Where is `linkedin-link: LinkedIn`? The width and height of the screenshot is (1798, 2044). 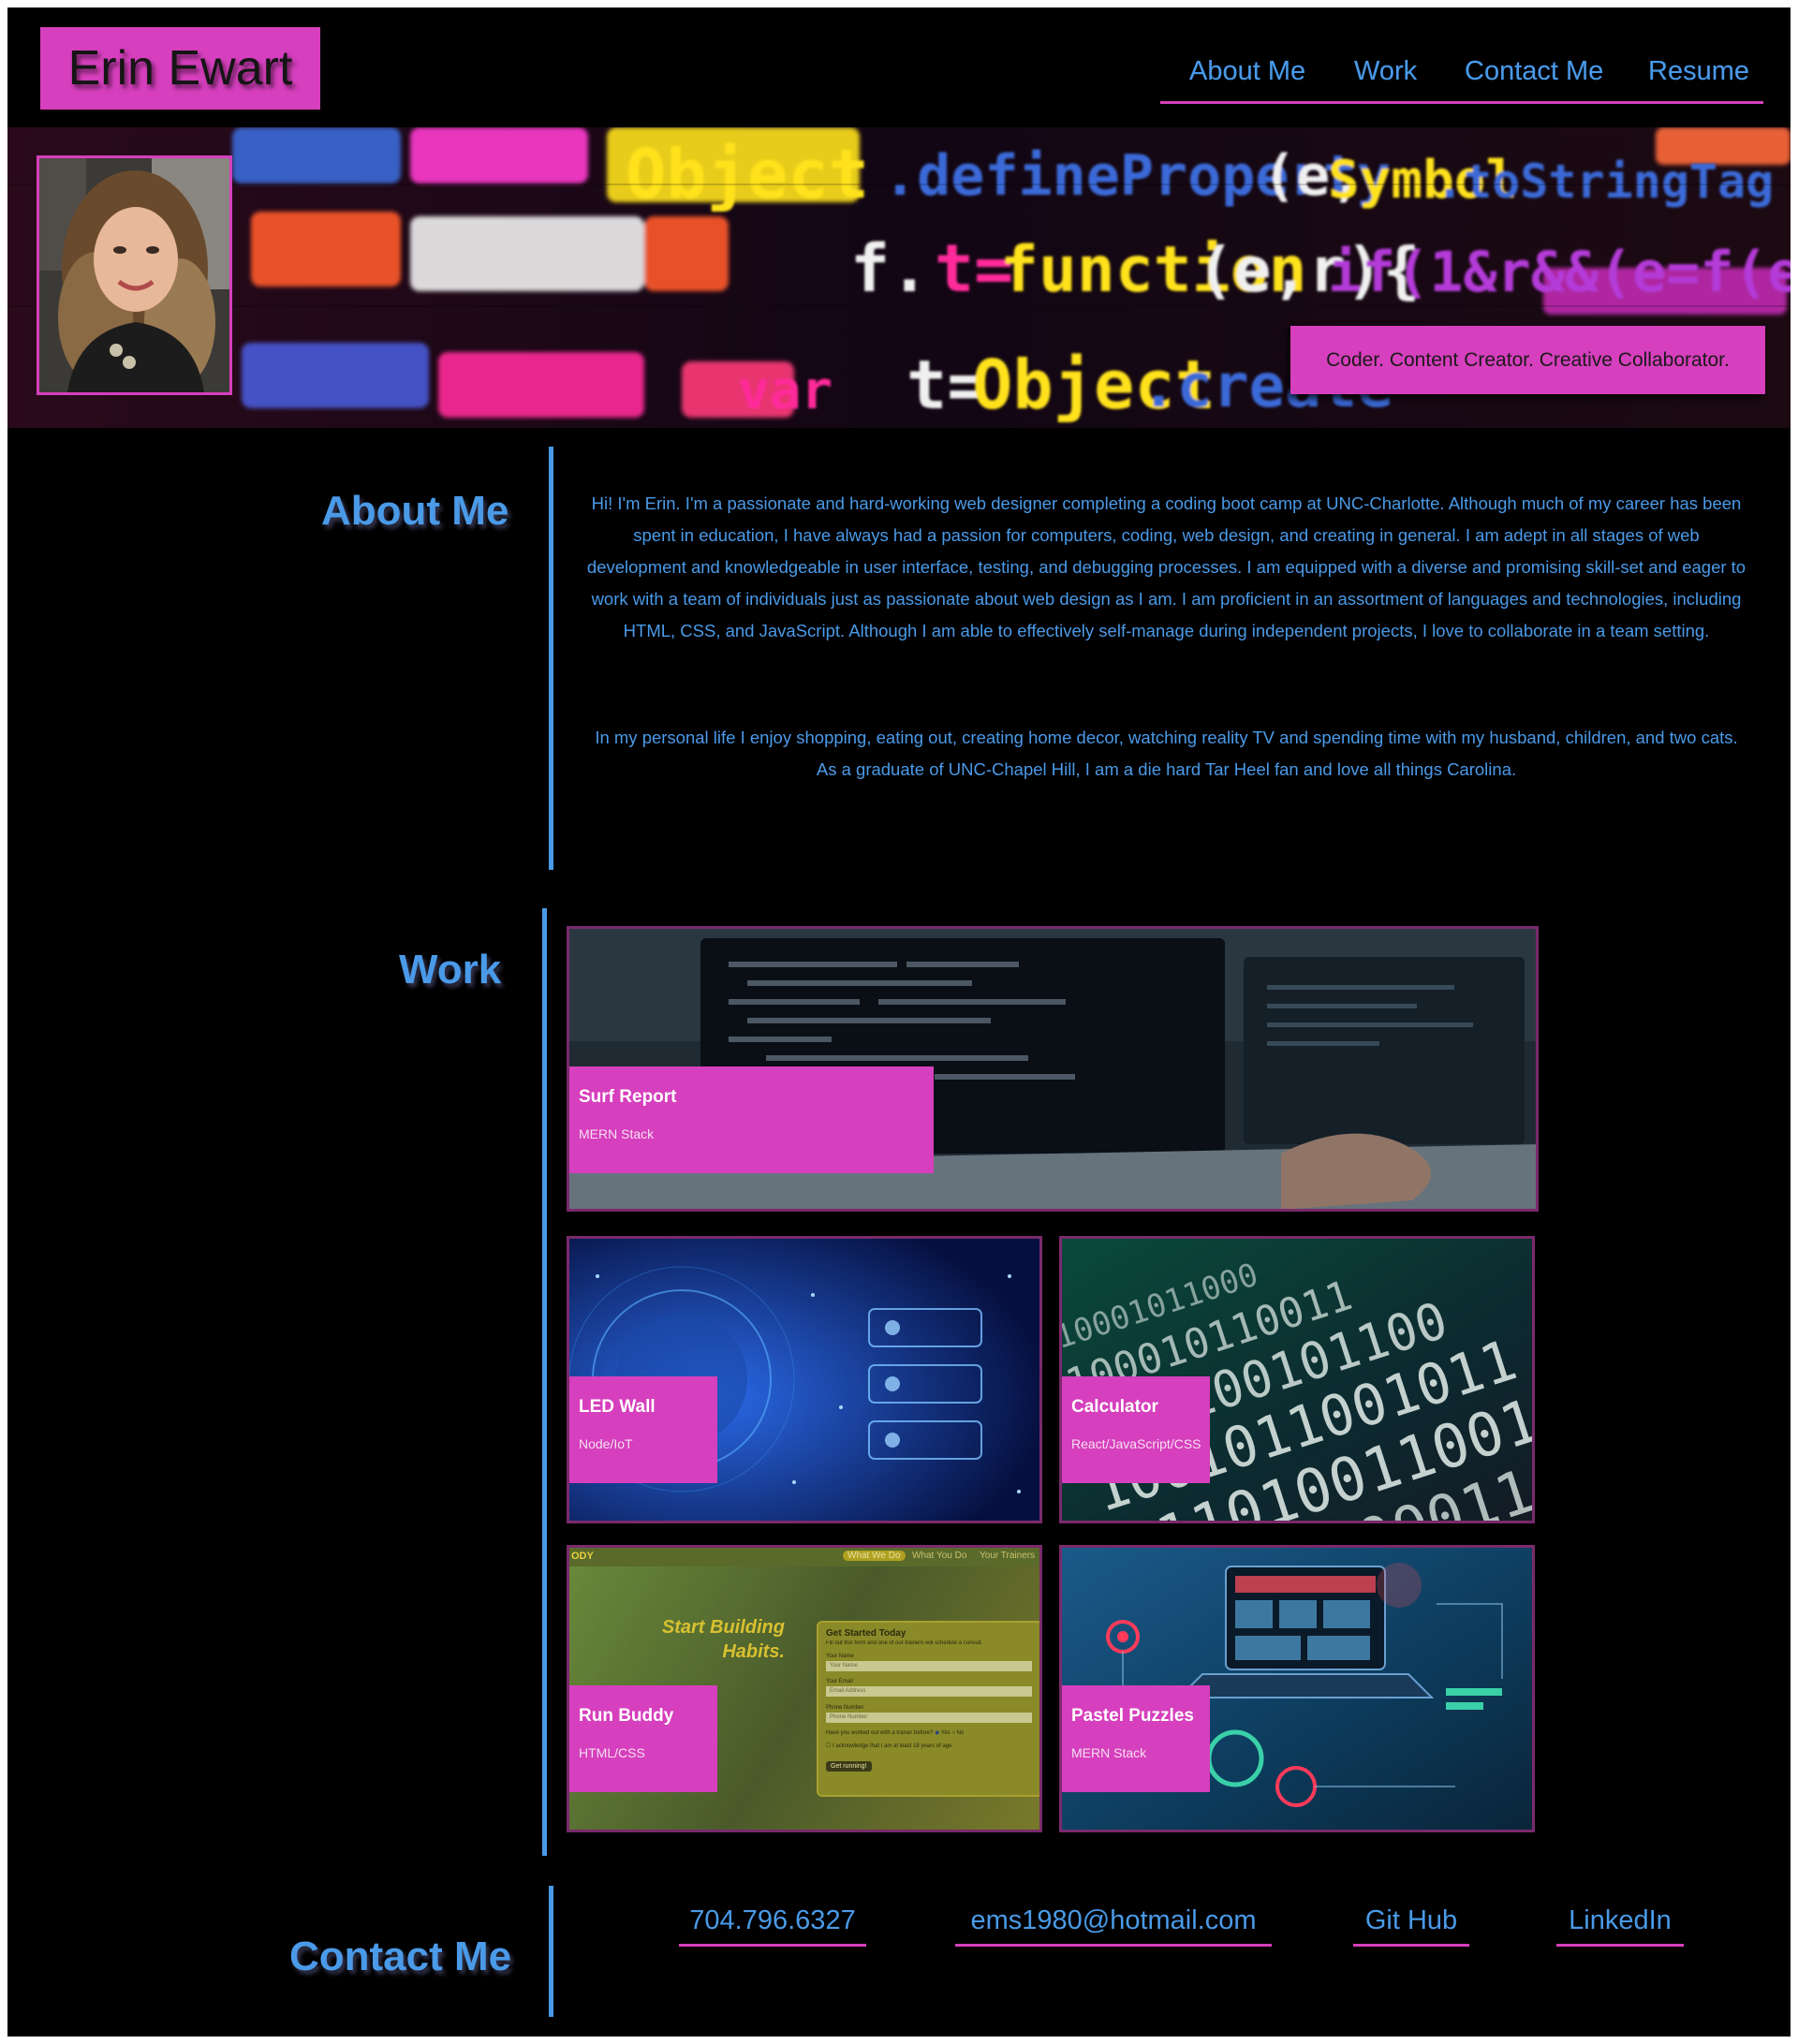
linkedin-link: LinkedIn is located at coordinates (1620, 1926).